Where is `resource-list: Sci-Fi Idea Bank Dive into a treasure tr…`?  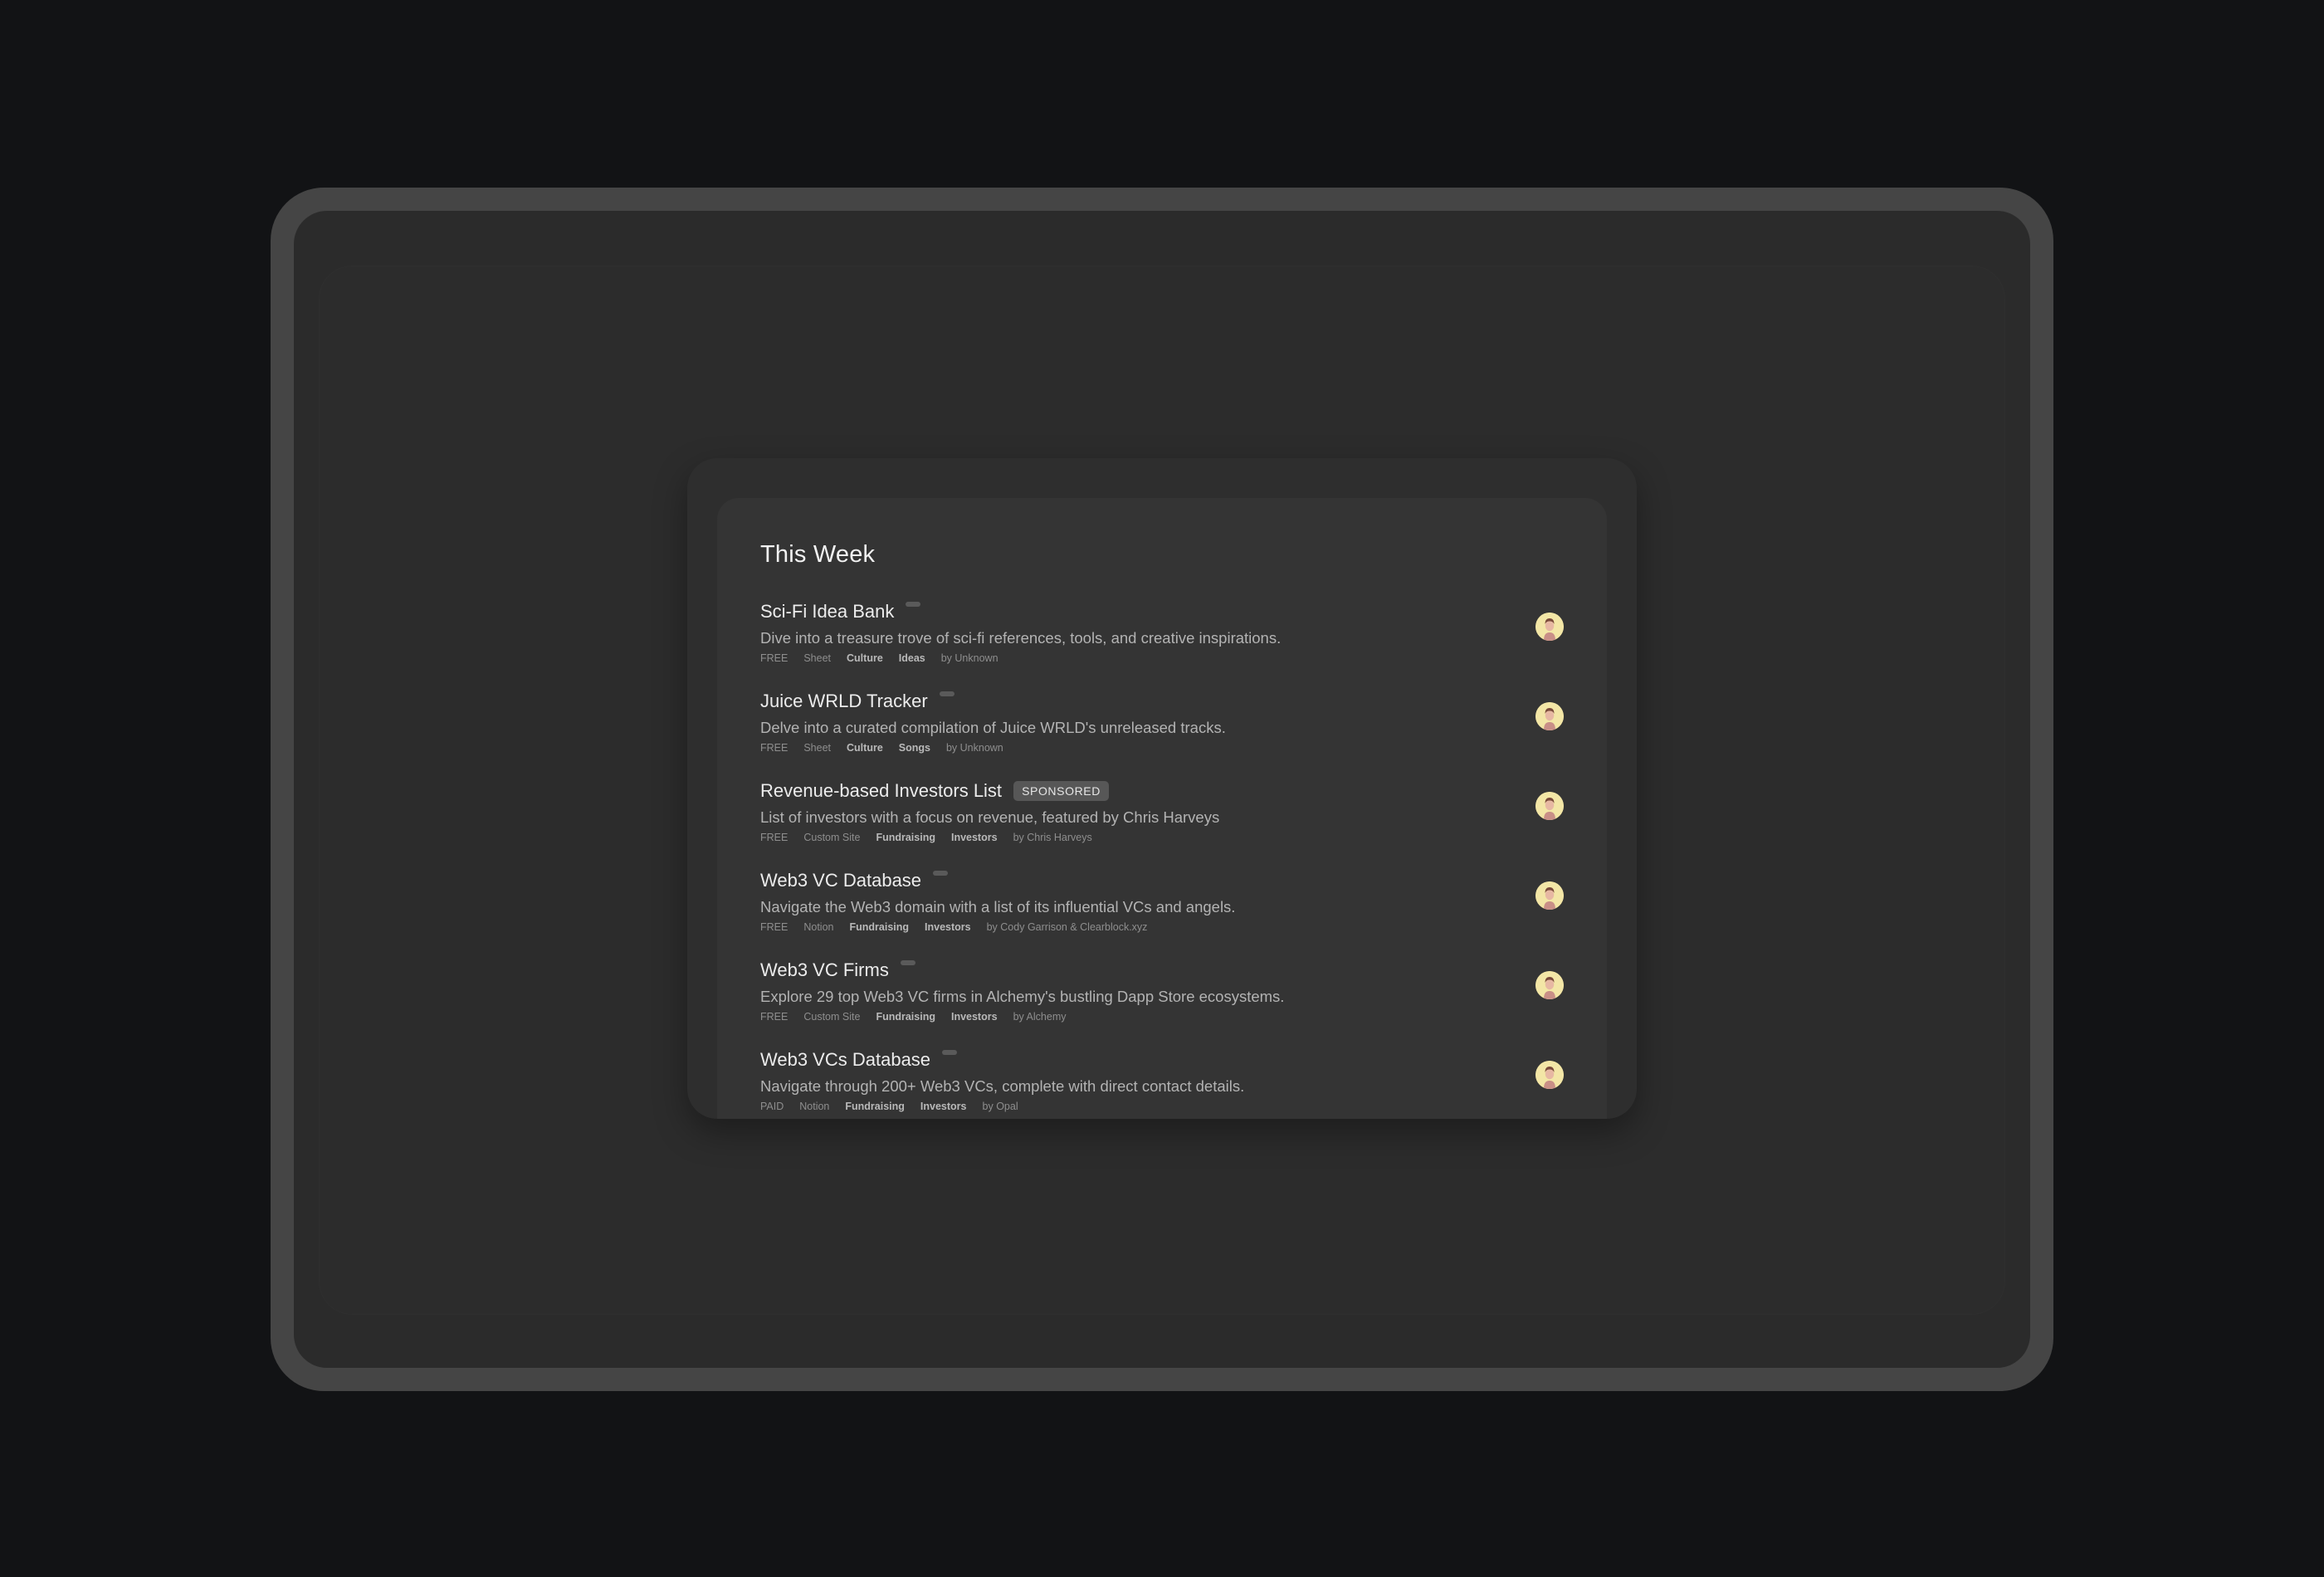 resource-list: Sci-Fi Idea Bank Dive into a treasure tr… is located at coordinates (1162, 859).